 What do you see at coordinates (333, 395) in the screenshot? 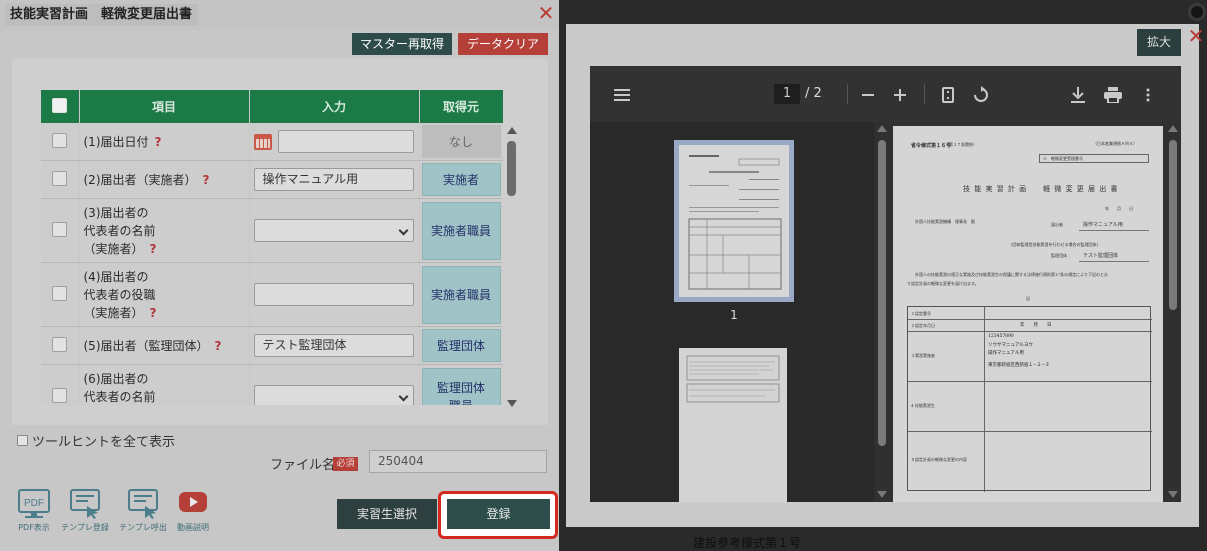
I see `supervisor-representative-select` at bounding box center [333, 395].